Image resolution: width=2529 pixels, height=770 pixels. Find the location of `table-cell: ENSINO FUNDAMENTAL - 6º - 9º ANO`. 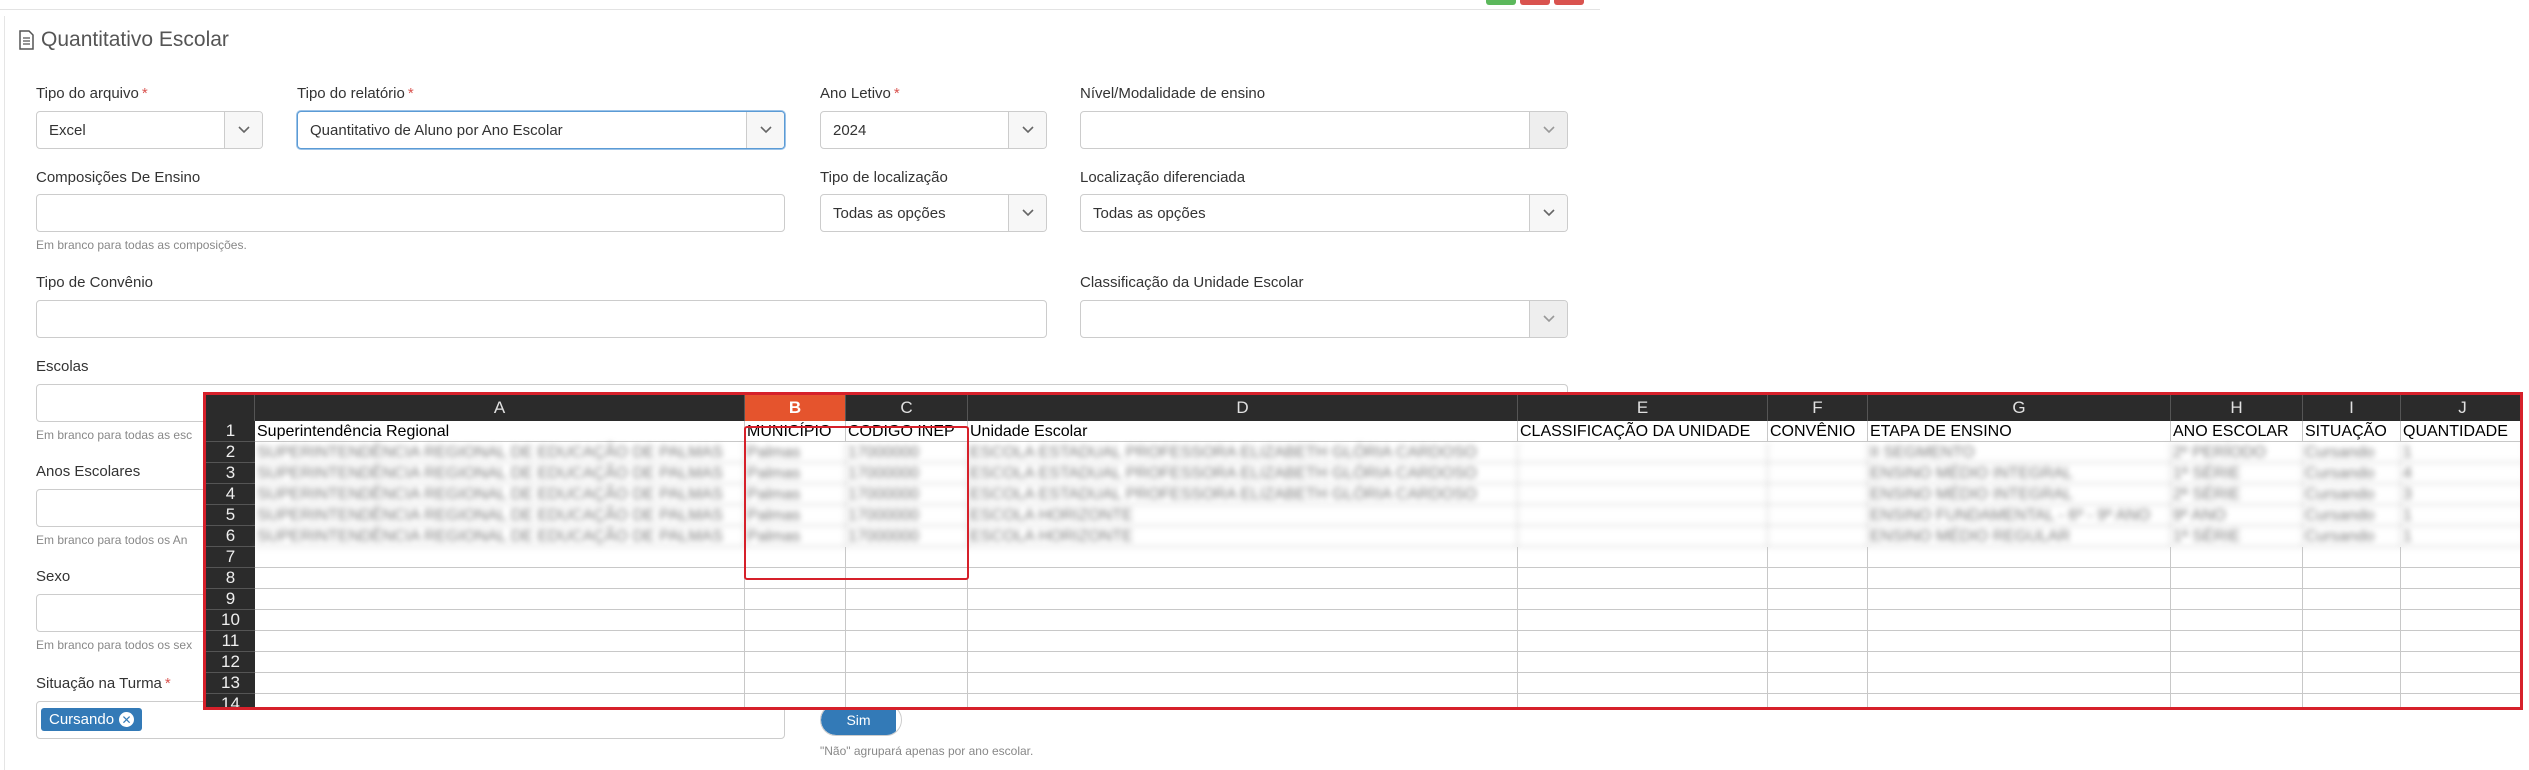

table-cell: ENSINO FUNDAMENTAL - 6º - 9º ANO is located at coordinates (2019, 515).